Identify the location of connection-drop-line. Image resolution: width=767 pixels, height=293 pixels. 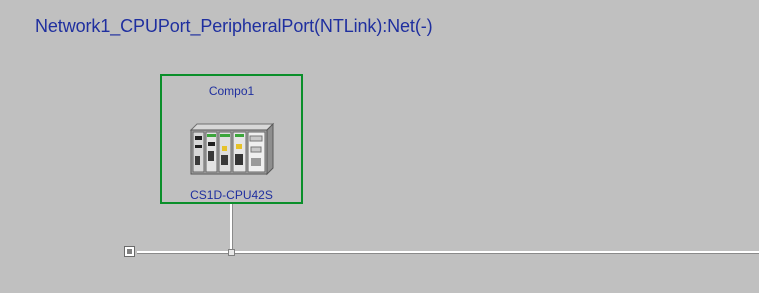
(231, 228).